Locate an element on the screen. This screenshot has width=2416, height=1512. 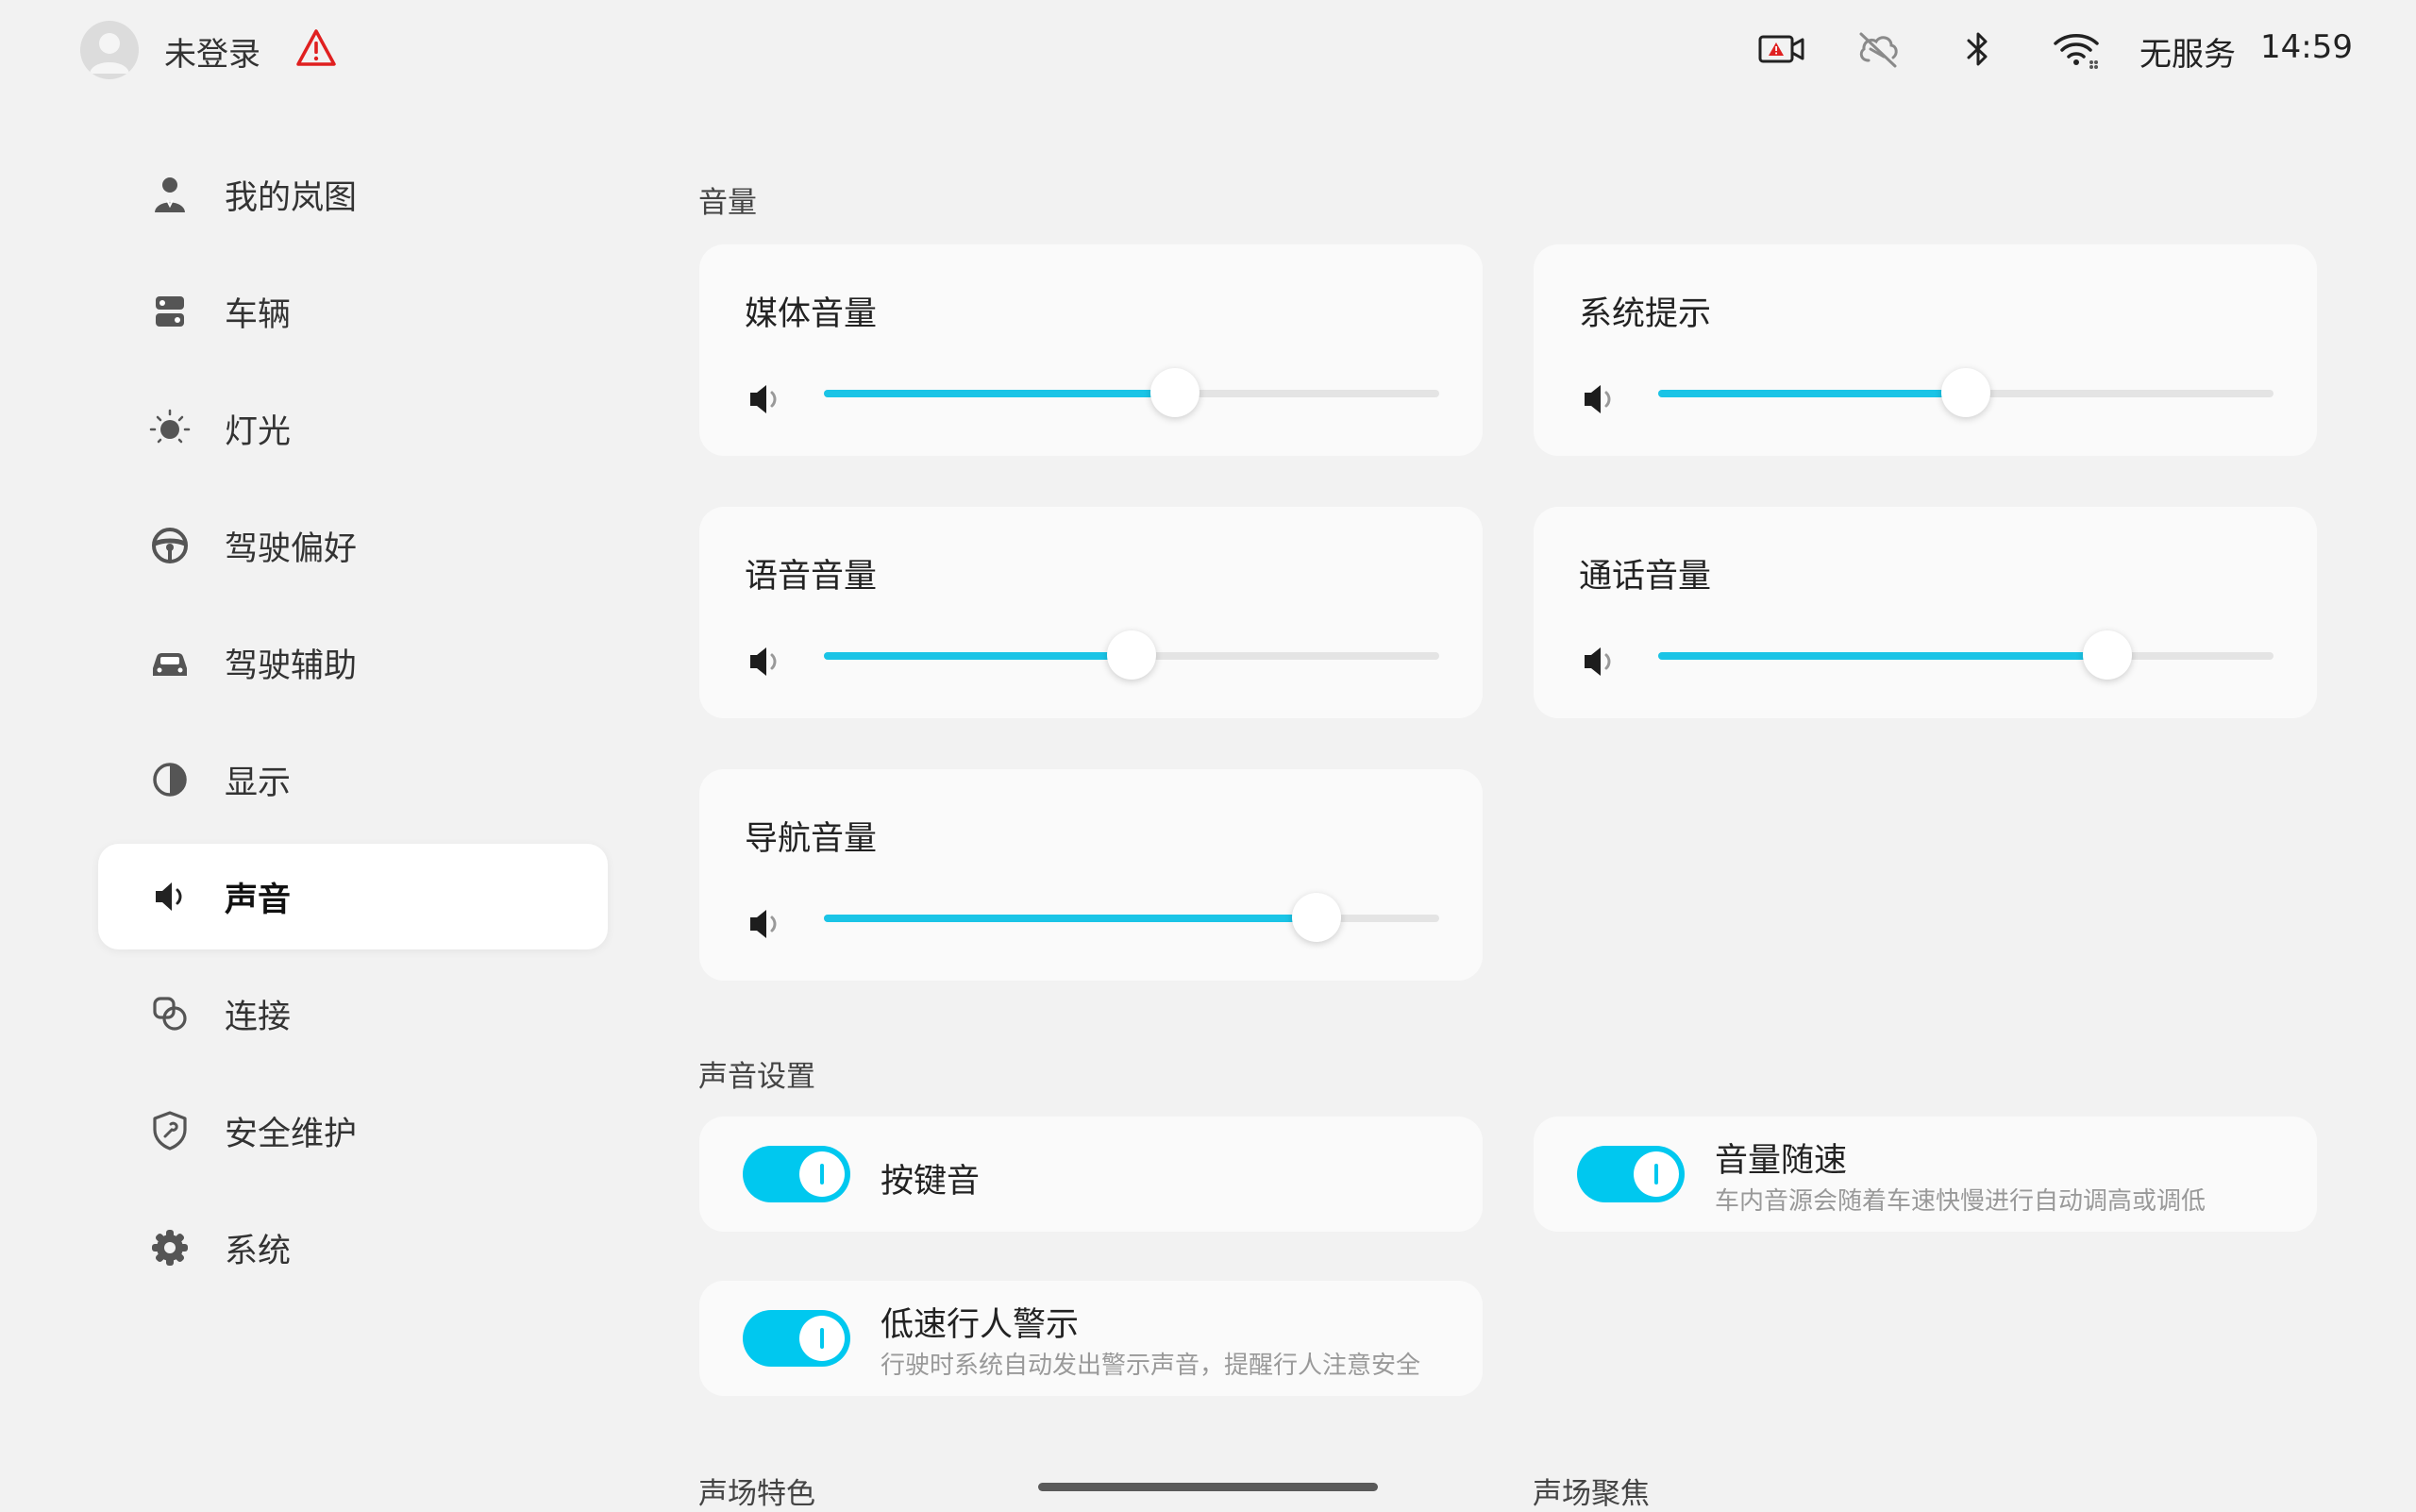
voice-volume-slider is located at coordinates (1131, 655).